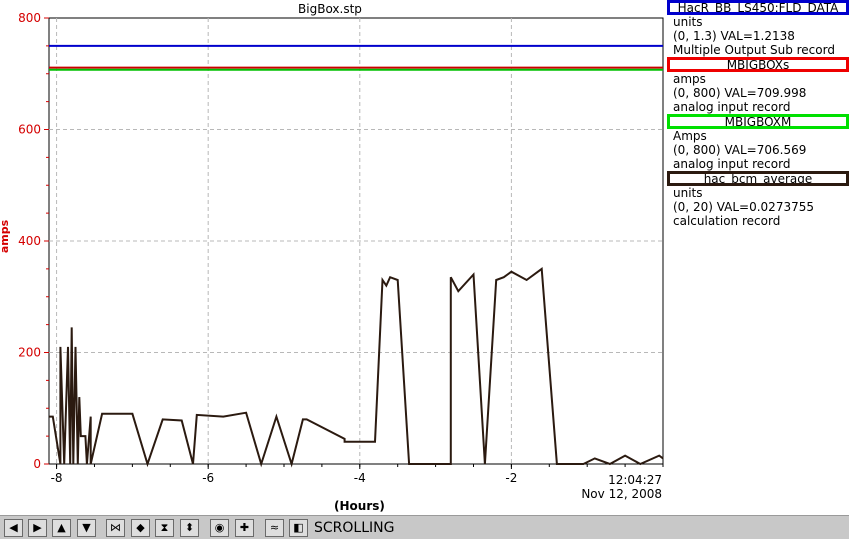  Describe the element at coordinates (758, 64) in the screenshot. I see `legend-name-box: MBIGBOXs` at that location.